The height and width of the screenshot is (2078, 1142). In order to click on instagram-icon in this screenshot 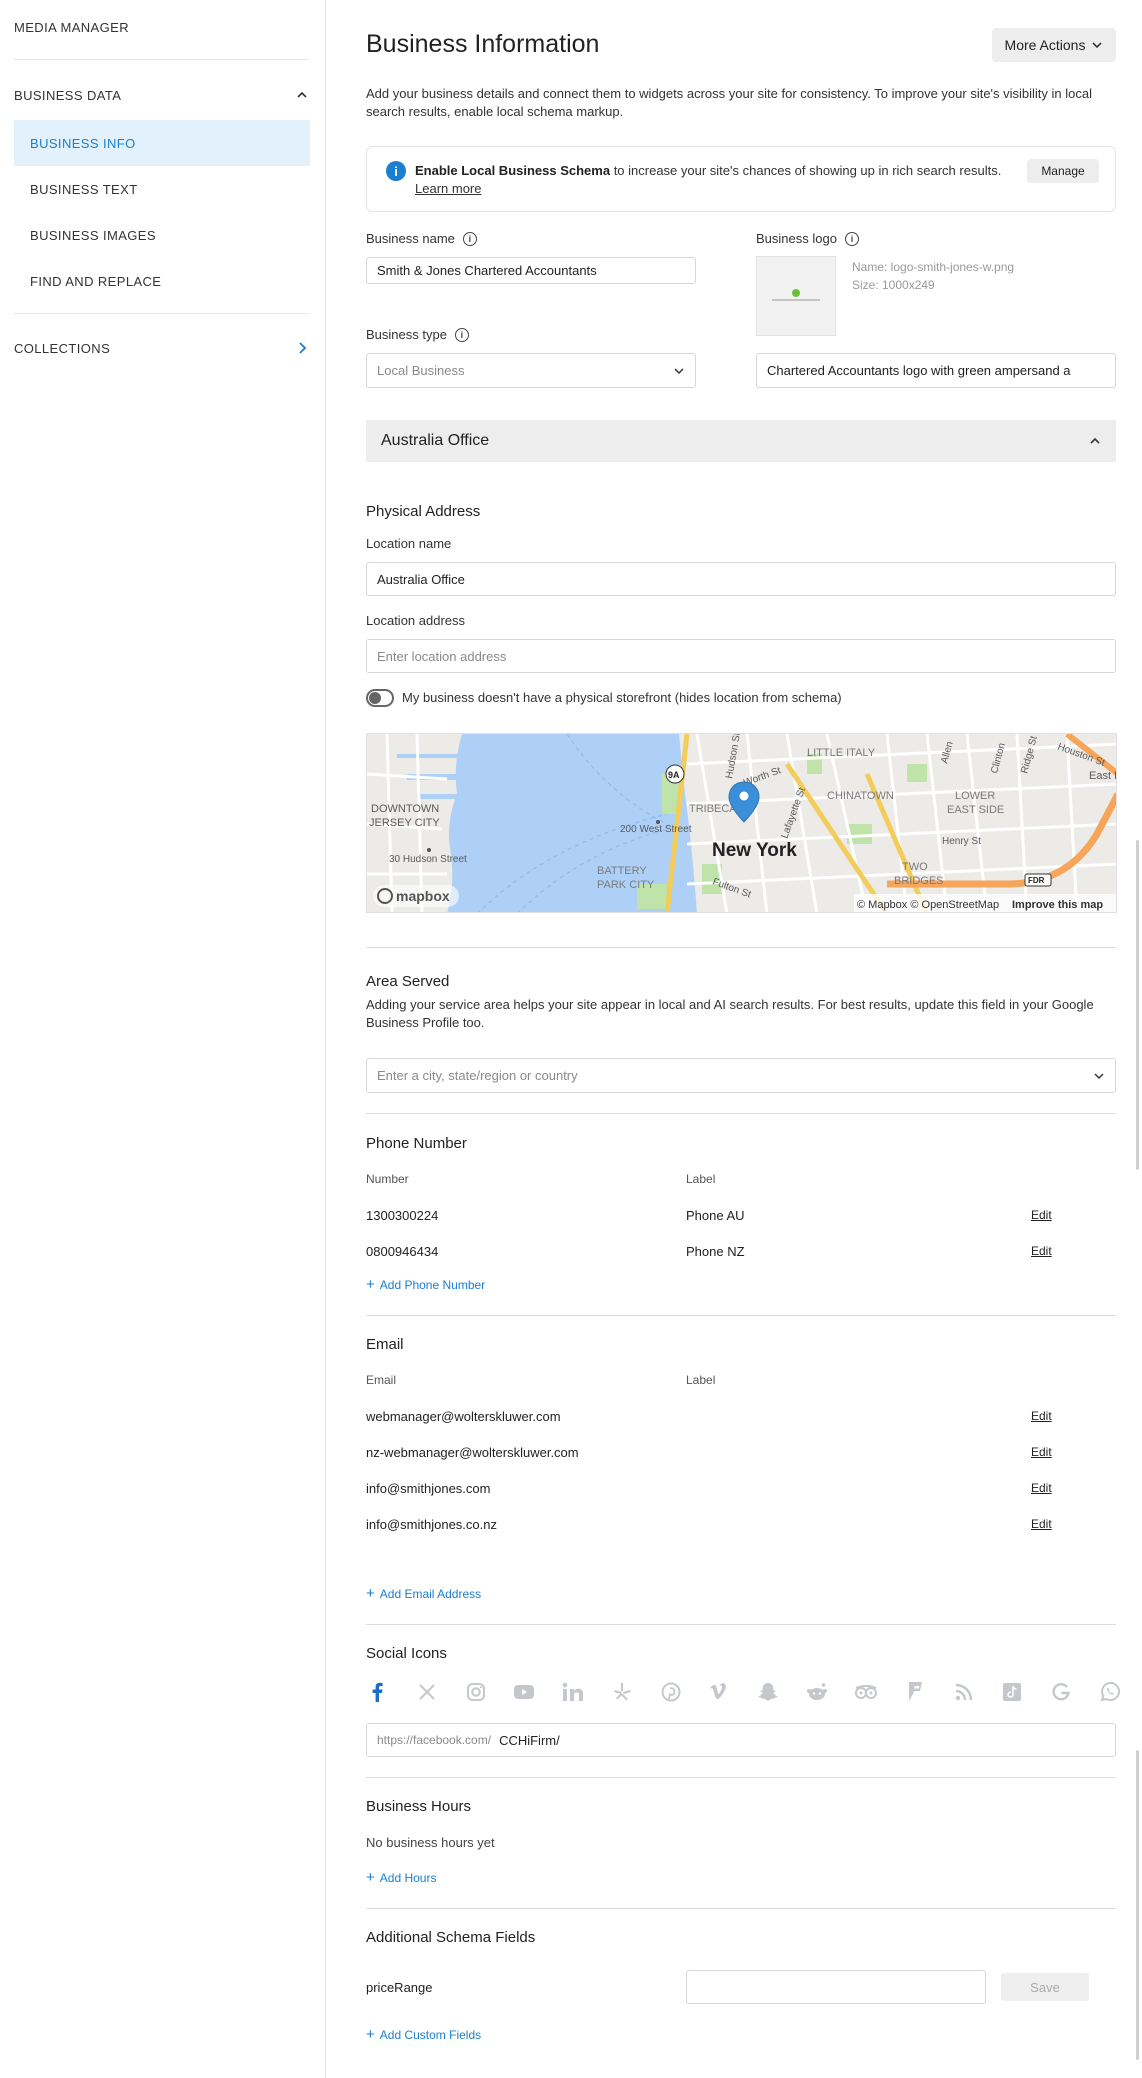, I will do `click(476, 1692)`.